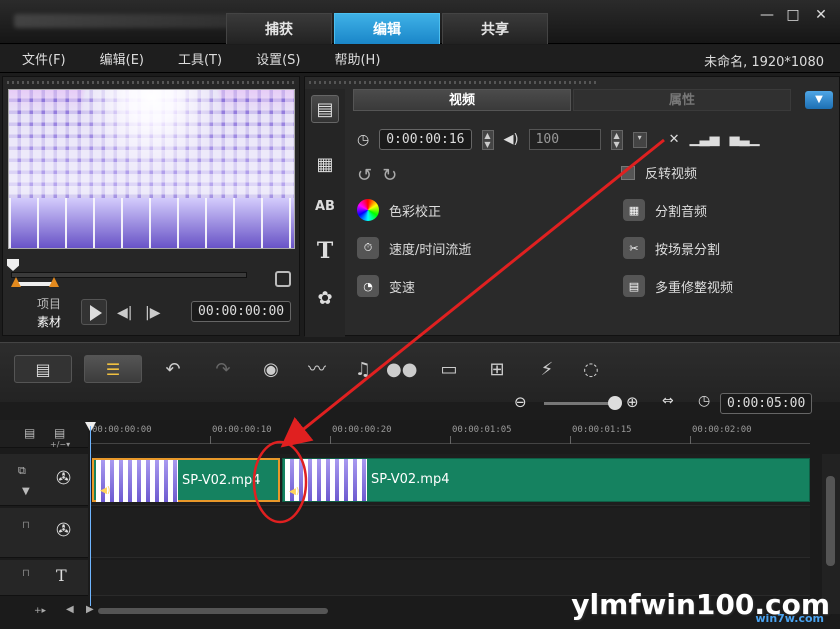 Image resolution: width=840 pixels, height=629 pixels. What do you see at coordinates (352, 58) in the screenshot?
I see `menu-help: 帮助(H)` at bounding box center [352, 58].